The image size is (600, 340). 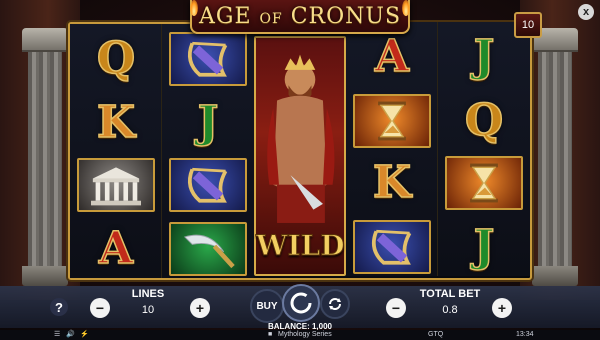 I want to click on lines-increase-button: +, so click(x=200, y=308).